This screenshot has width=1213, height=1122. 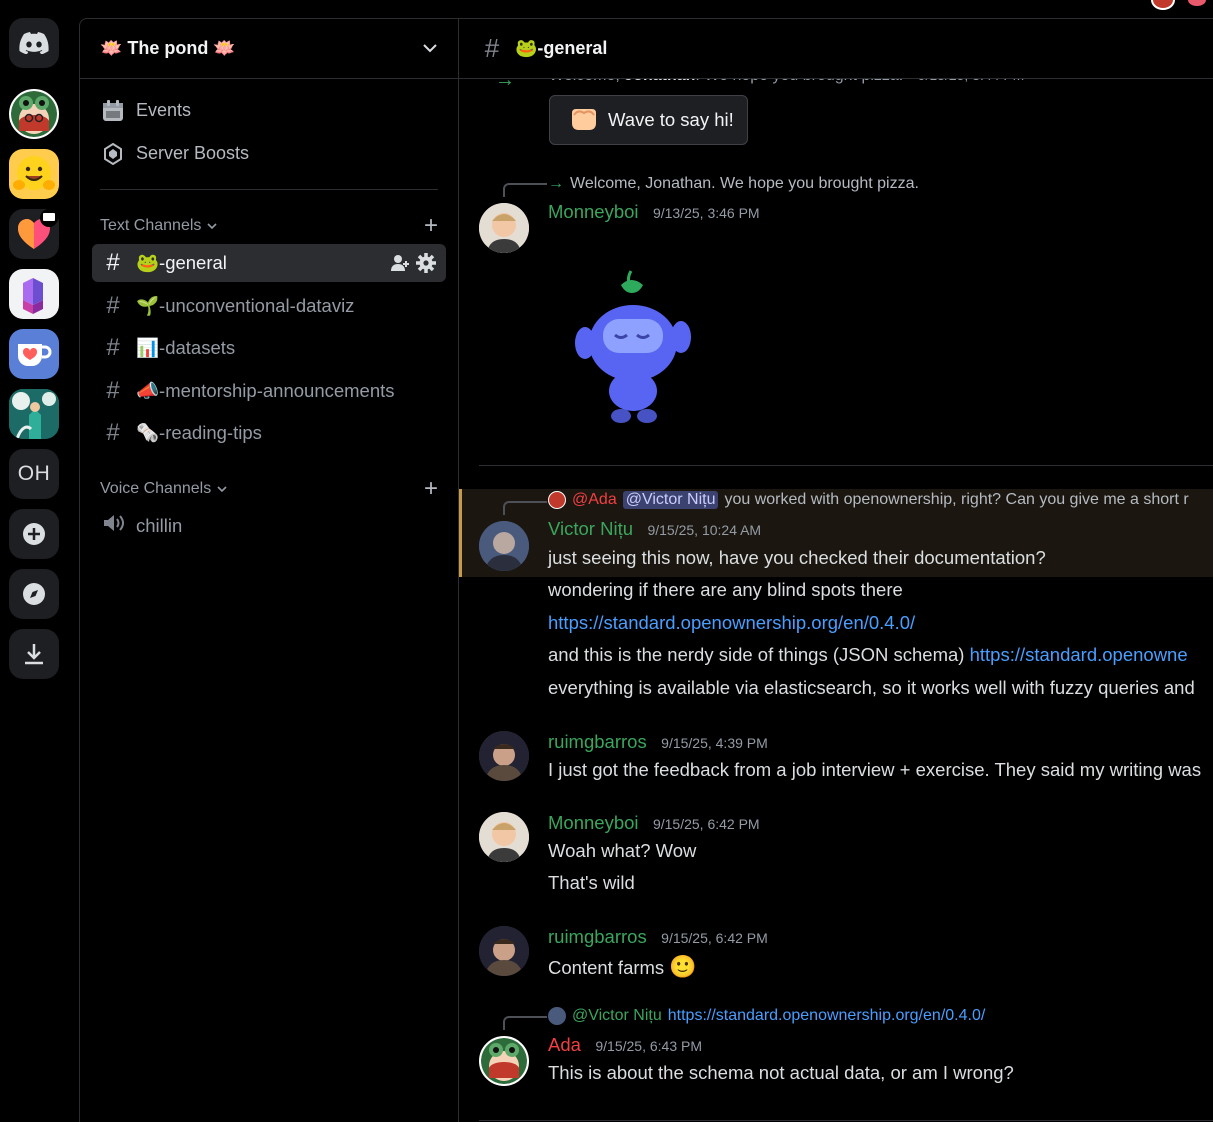 What do you see at coordinates (34, 294) in the screenshot?
I see `blocks-icon` at bounding box center [34, 294].